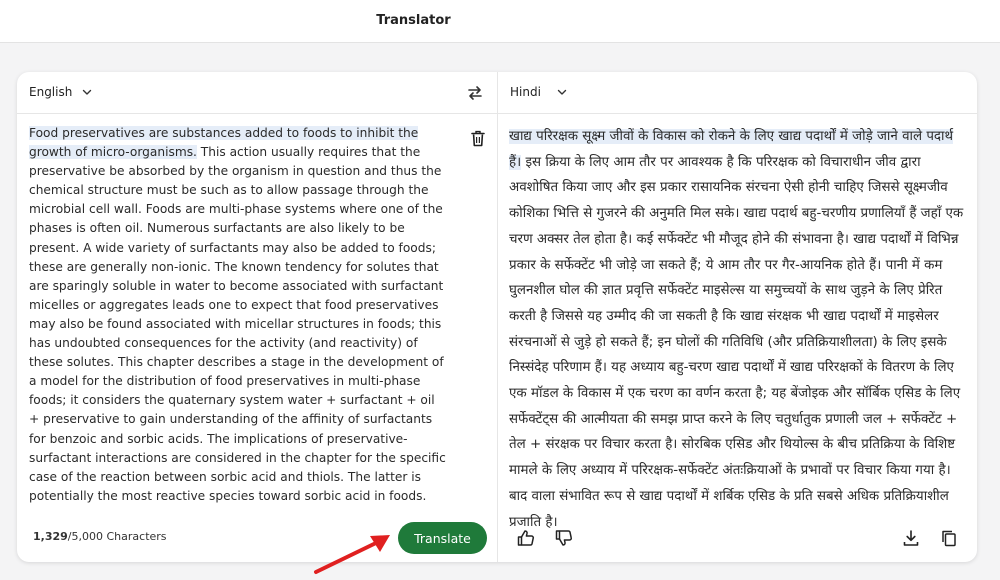 This screenshot has width=1000, height=580. What do you see at coordinates (475, 93) in the screenshot?
I see `swap-arrows-icon` at bounding box center [475, 93].